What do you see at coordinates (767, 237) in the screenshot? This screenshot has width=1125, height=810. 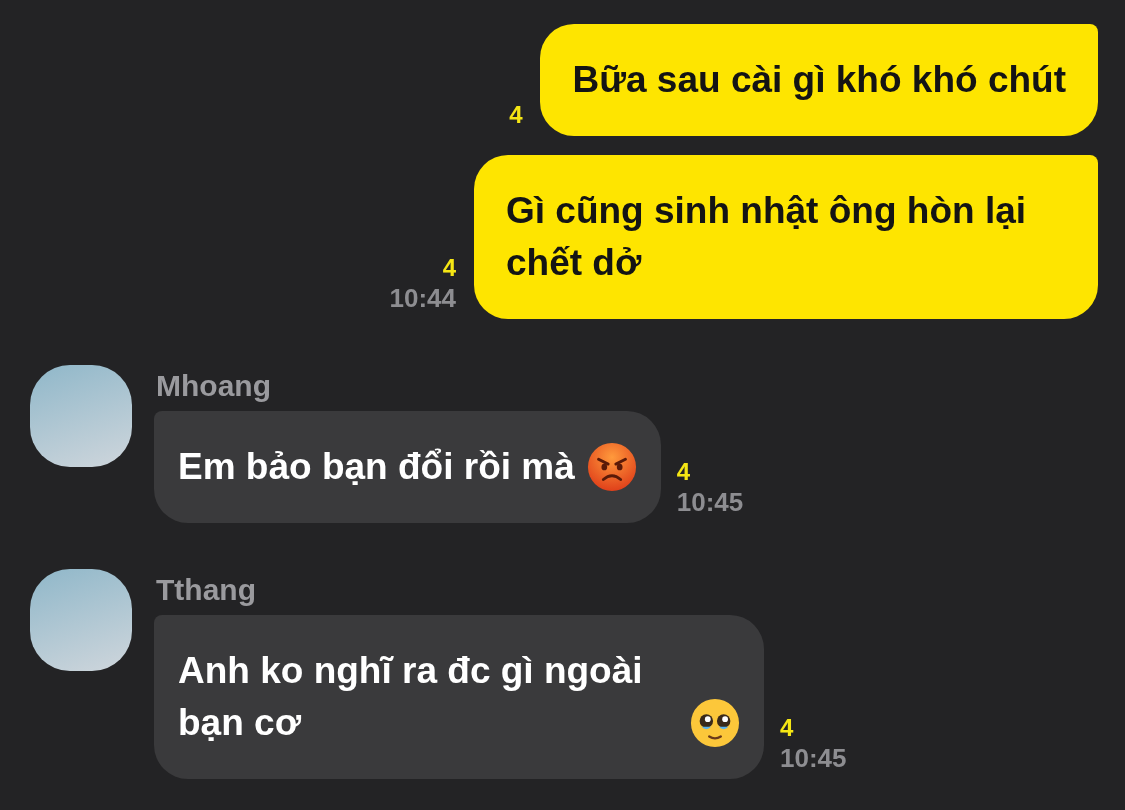 I see `message-text: Gì cũng sinh nhật ông hòn lại chết dở` at bounding box center [767, 237].